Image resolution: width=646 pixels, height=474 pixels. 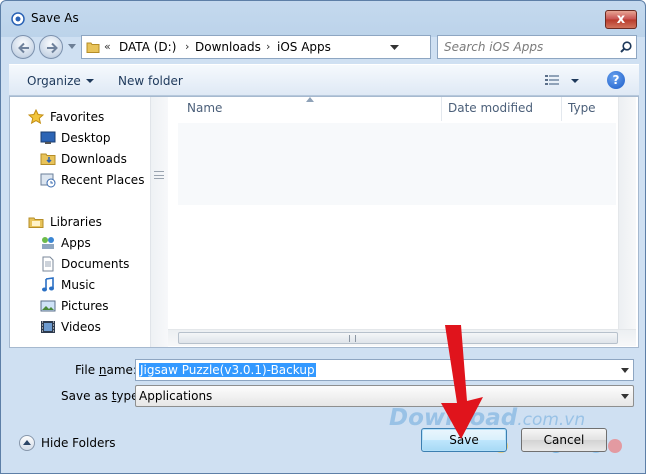 What do you see at coordinates (626, 47) in the screenshot?
I see `search-icon` at bounding box center [626, 47].